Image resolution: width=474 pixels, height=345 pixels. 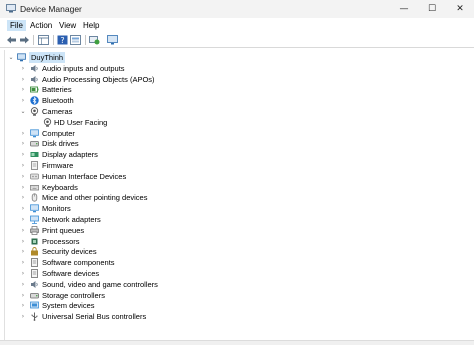 I want to click on tree-category-item: › Bluetooth, so click(x=235, y=100).